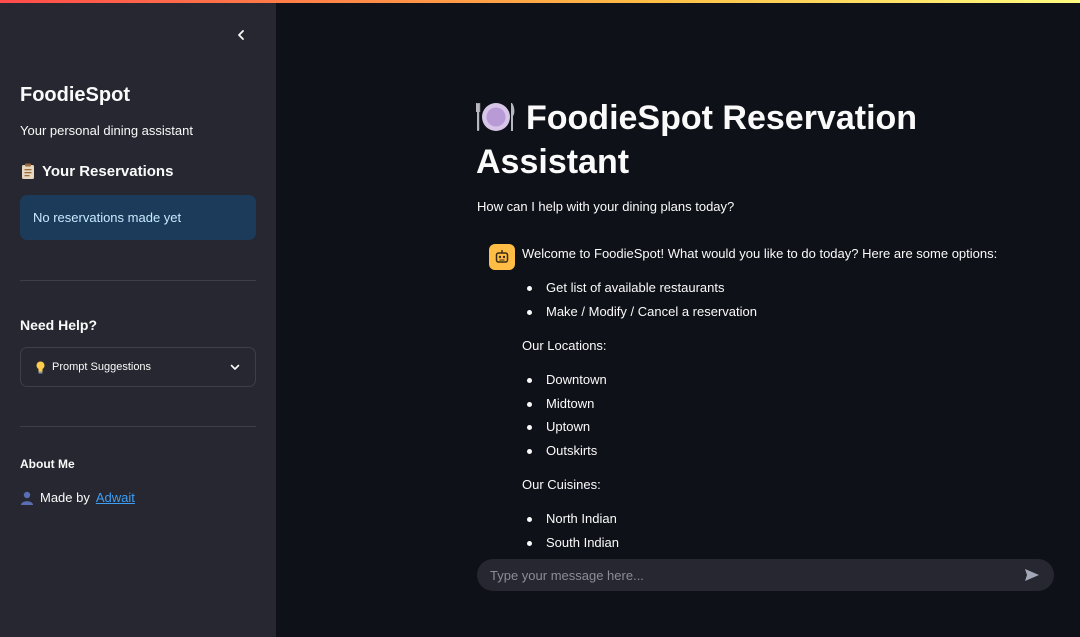  I want to click on list-item: Outskirts, so click(562, 450).